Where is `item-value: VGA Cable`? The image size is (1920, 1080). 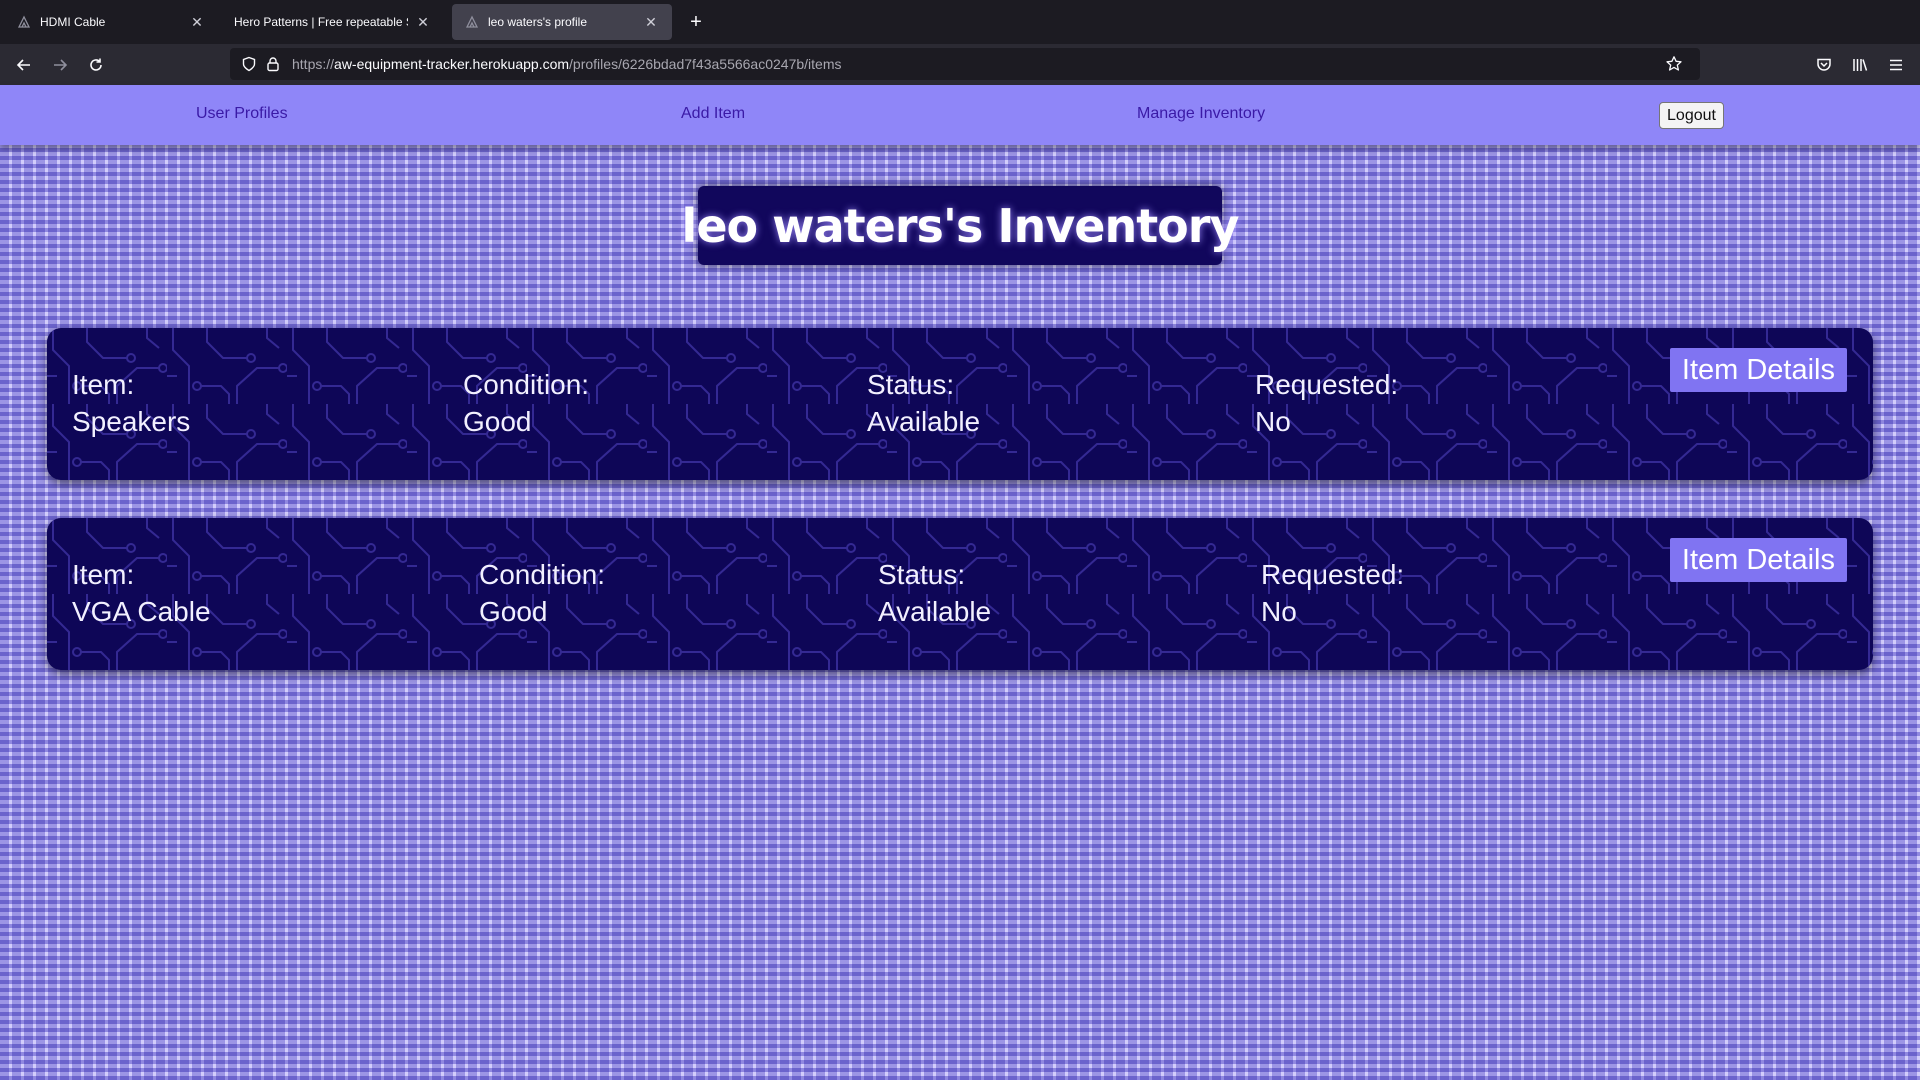 item-value: VGA Cable is located at coordinates (141, 611).